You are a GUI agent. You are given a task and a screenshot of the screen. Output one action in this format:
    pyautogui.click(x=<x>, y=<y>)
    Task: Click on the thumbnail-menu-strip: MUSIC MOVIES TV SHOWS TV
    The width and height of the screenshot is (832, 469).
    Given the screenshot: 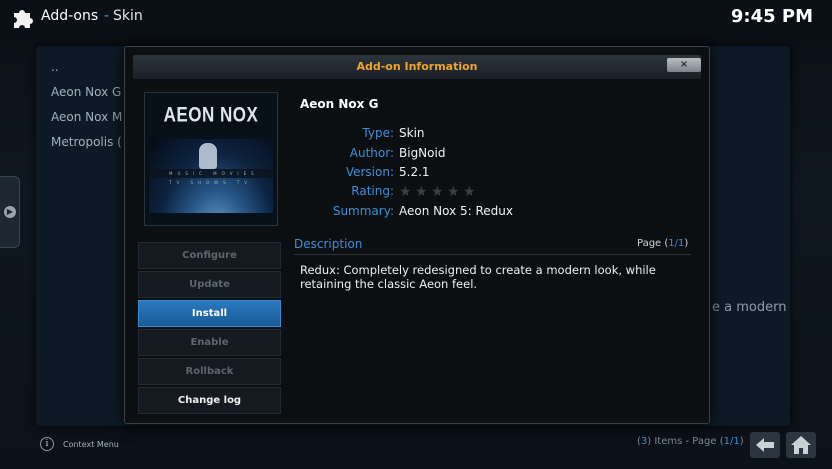 What is the action you would take?
    pyautogui.click(x=211, y=177)
    